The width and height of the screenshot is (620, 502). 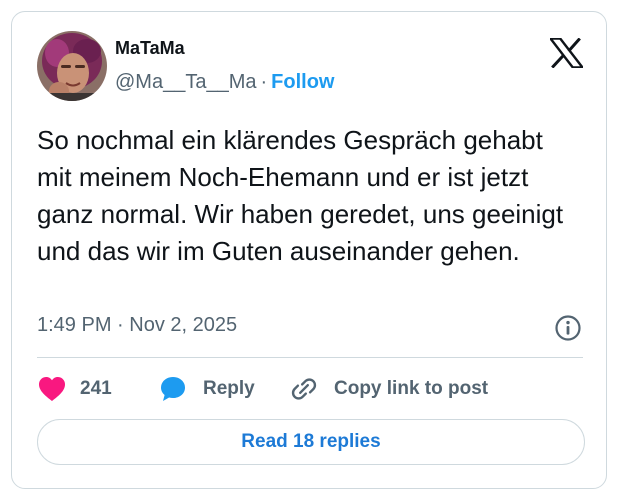 I want to click on heart-icon, so click(x=52, y=389).